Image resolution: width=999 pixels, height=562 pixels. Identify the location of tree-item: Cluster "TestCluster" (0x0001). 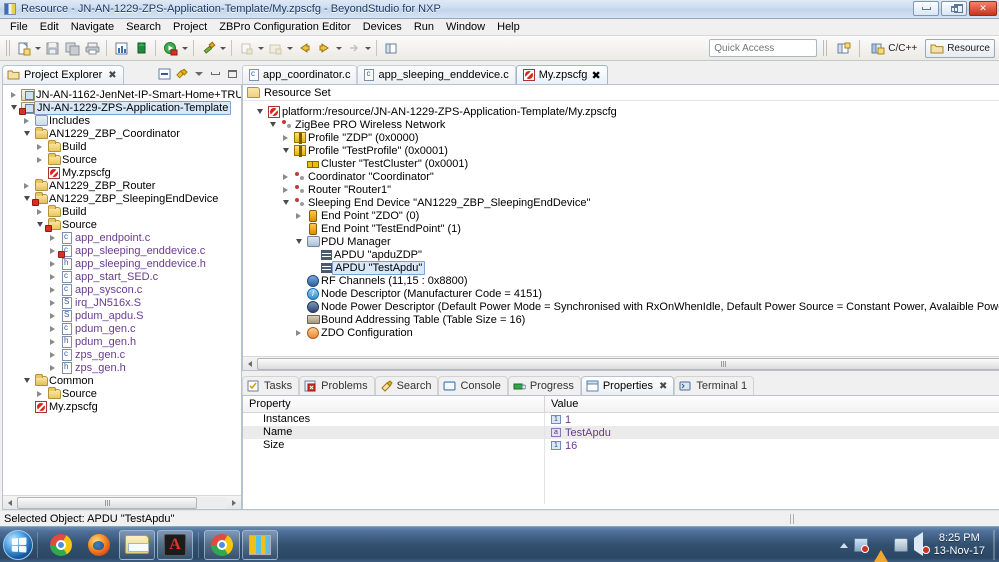
(624, 163).